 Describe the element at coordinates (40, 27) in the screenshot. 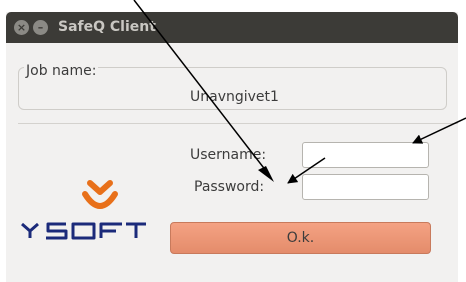

I see `minimize-icon: –` at that location.